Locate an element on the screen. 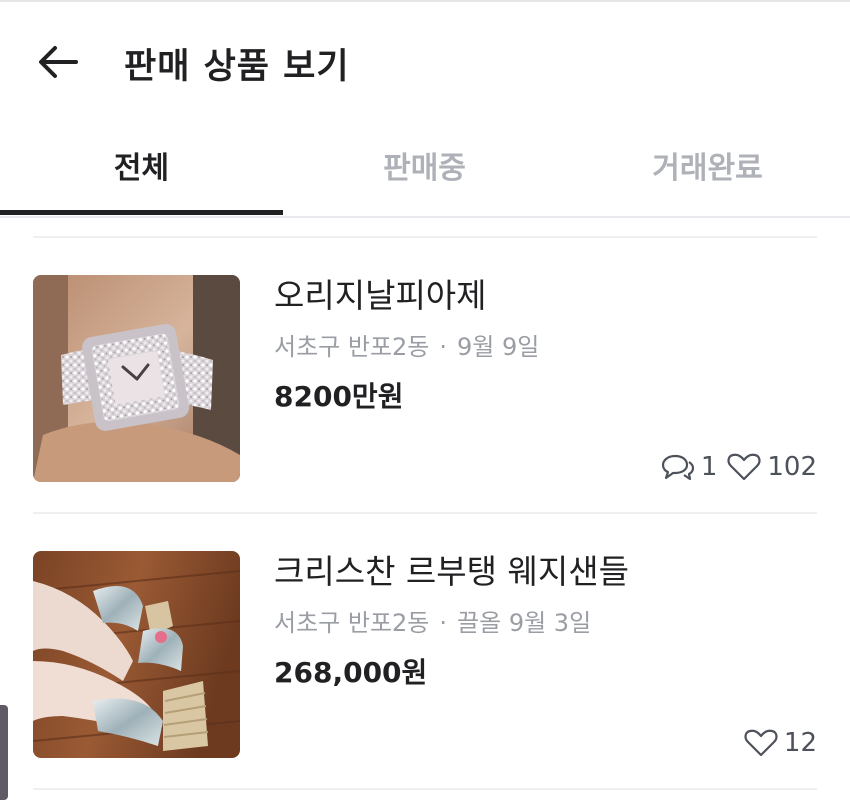 The width and height of the screenshot is (850, 800). tab-completed: 거래완료 is located at coordinates (707, 165).